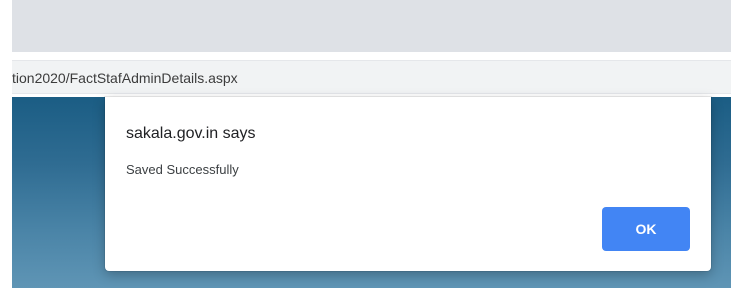 The image size is (731, 288). What do you see at coordinates (371, 77) in the screenshot?
I see `address-bar: tion2020/FactStafAdminDetails.aspx` at bounding box center [371, 77].